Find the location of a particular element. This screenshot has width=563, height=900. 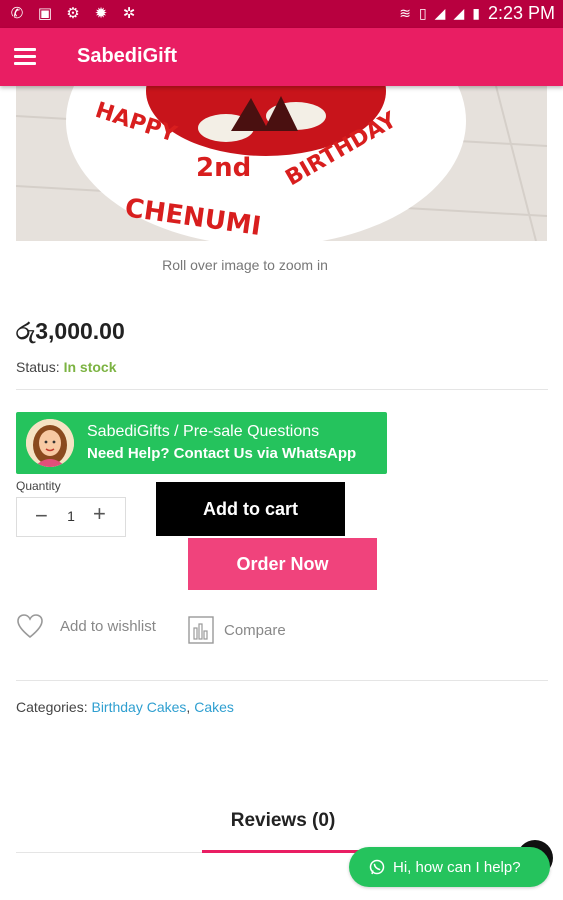

compare-link: Compare is located at coordinates (237, 630).